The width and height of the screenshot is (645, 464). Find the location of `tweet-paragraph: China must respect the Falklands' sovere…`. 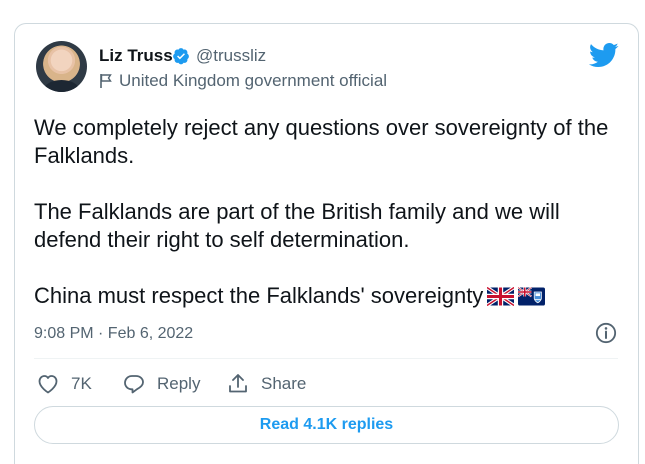

tweet-paragraph: China must respect the Falklands' sovere… is located at coordinates (259, 295).